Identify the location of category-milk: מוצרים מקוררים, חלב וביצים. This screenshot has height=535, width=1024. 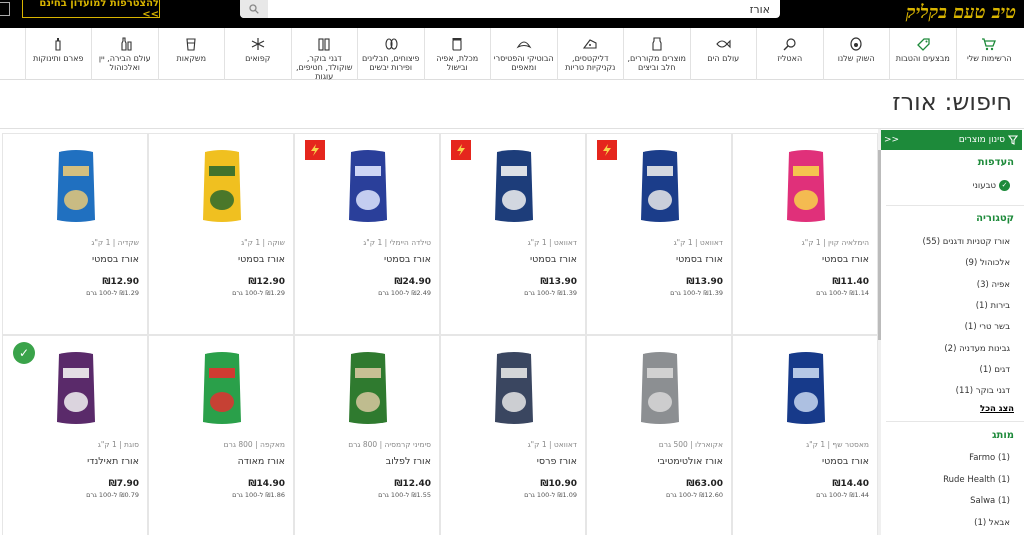
(656, 54).